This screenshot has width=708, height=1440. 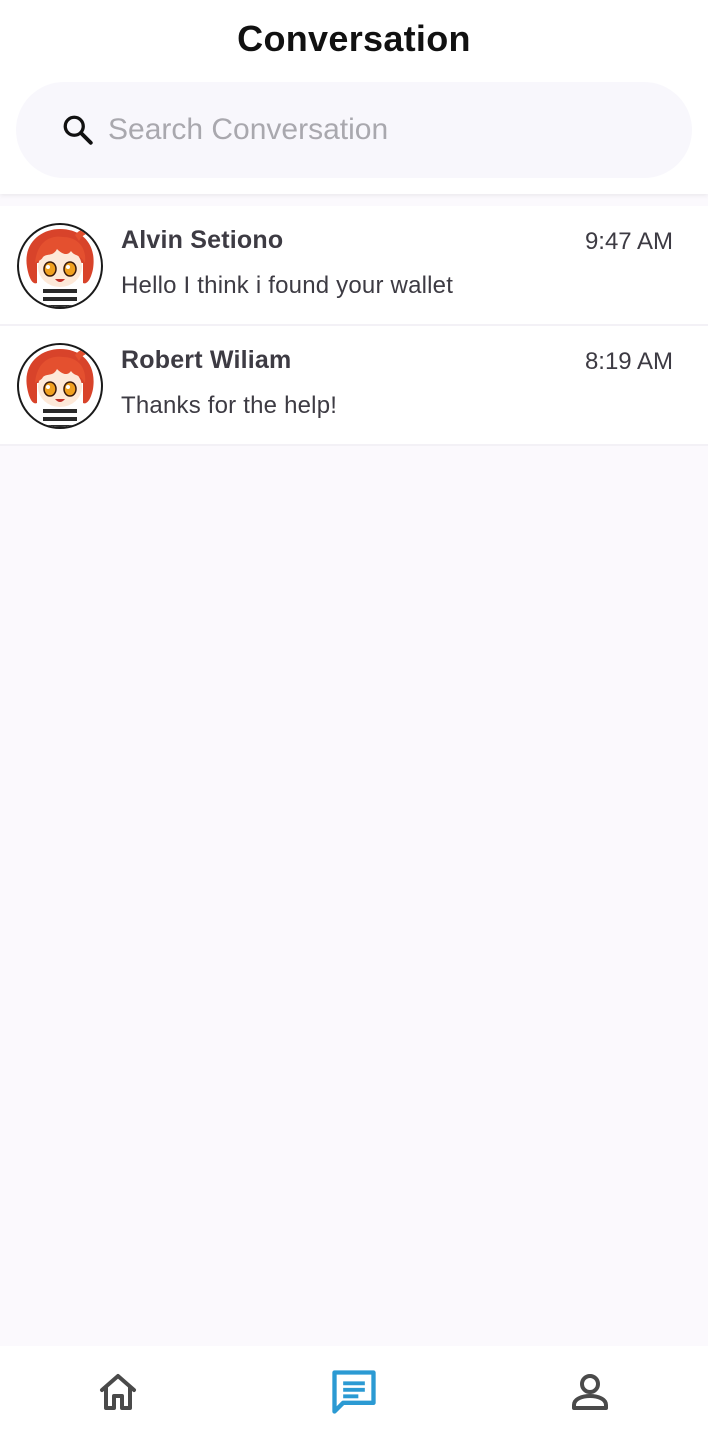 I want to click on message-time: 8:19 AM, so click(x=628, y=361).